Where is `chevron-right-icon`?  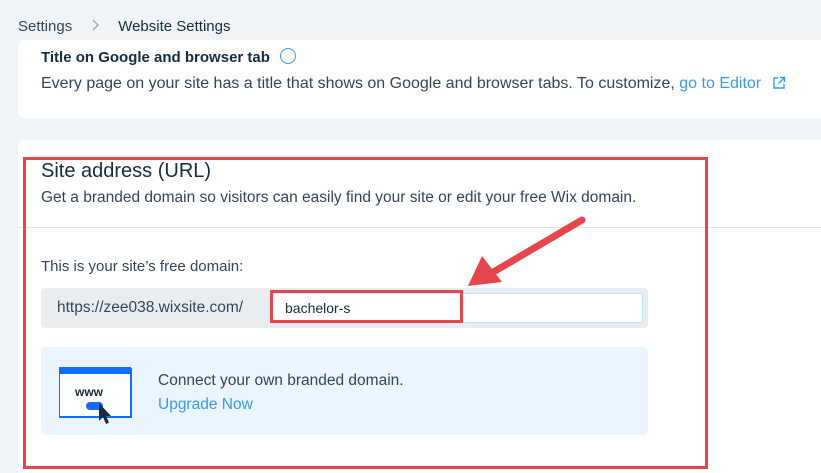
chevron-right-icon is located at coordinates (96, 26).